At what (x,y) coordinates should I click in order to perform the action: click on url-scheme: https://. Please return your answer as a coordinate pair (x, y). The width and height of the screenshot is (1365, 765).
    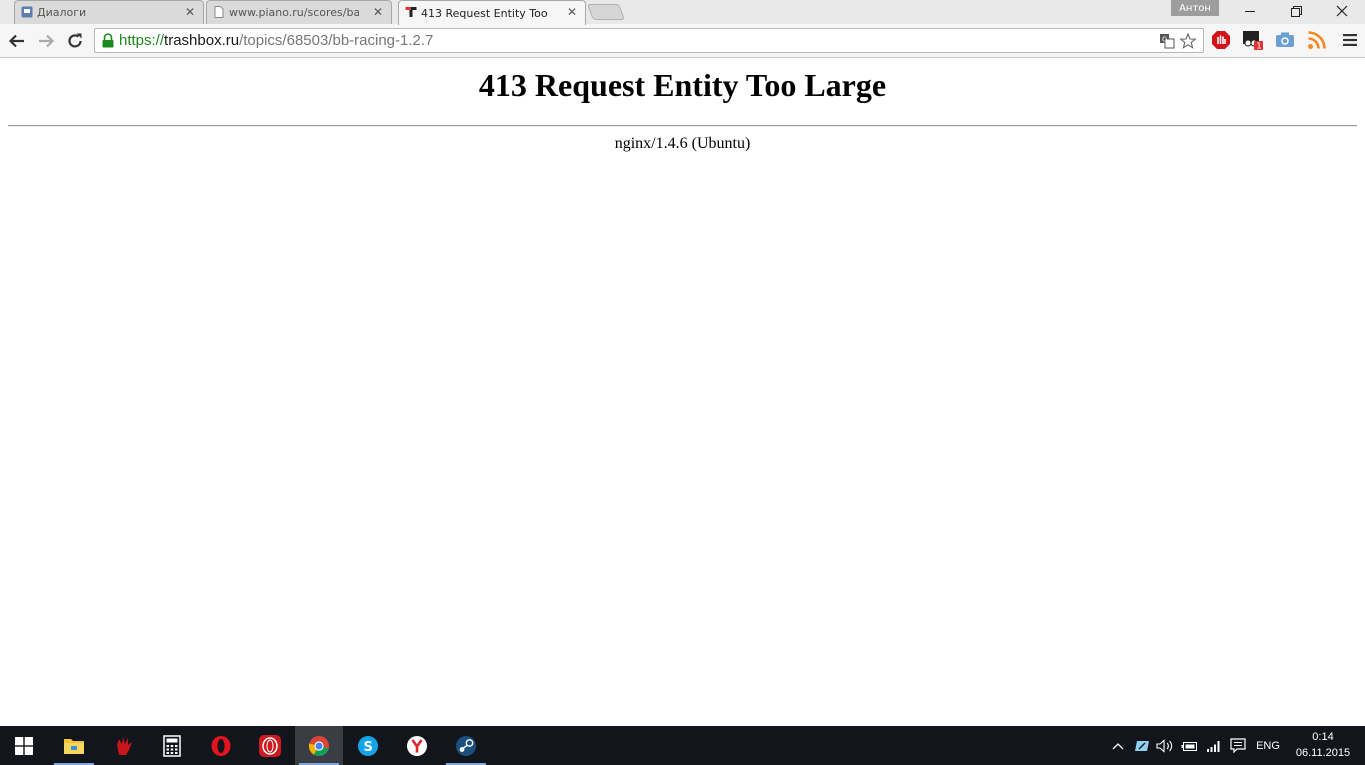
    Looking at the image, I should click on (142, 40).